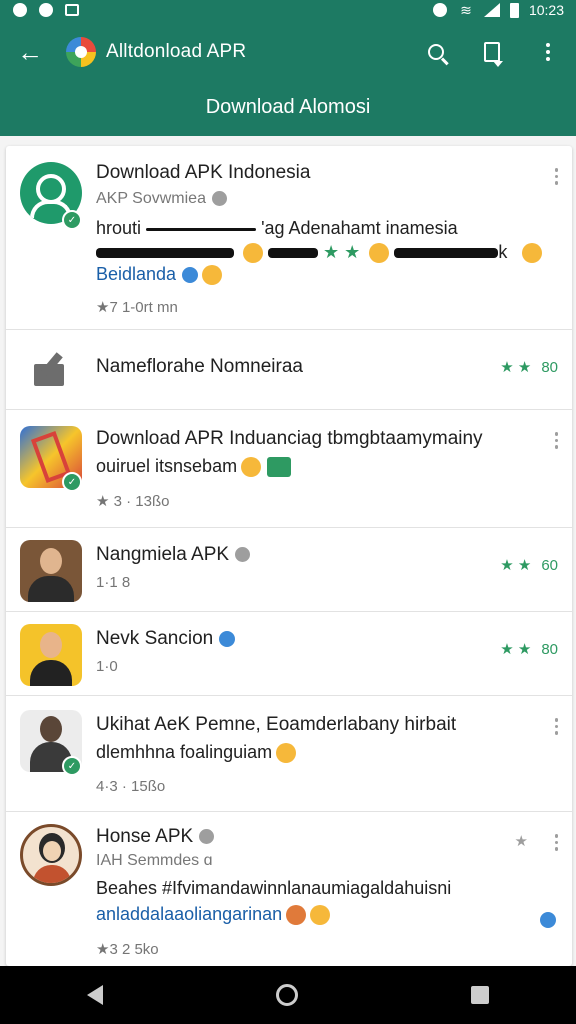 This screenshot has height=1024, width=576. I want to click on status-left-icons, so click(46, 10).